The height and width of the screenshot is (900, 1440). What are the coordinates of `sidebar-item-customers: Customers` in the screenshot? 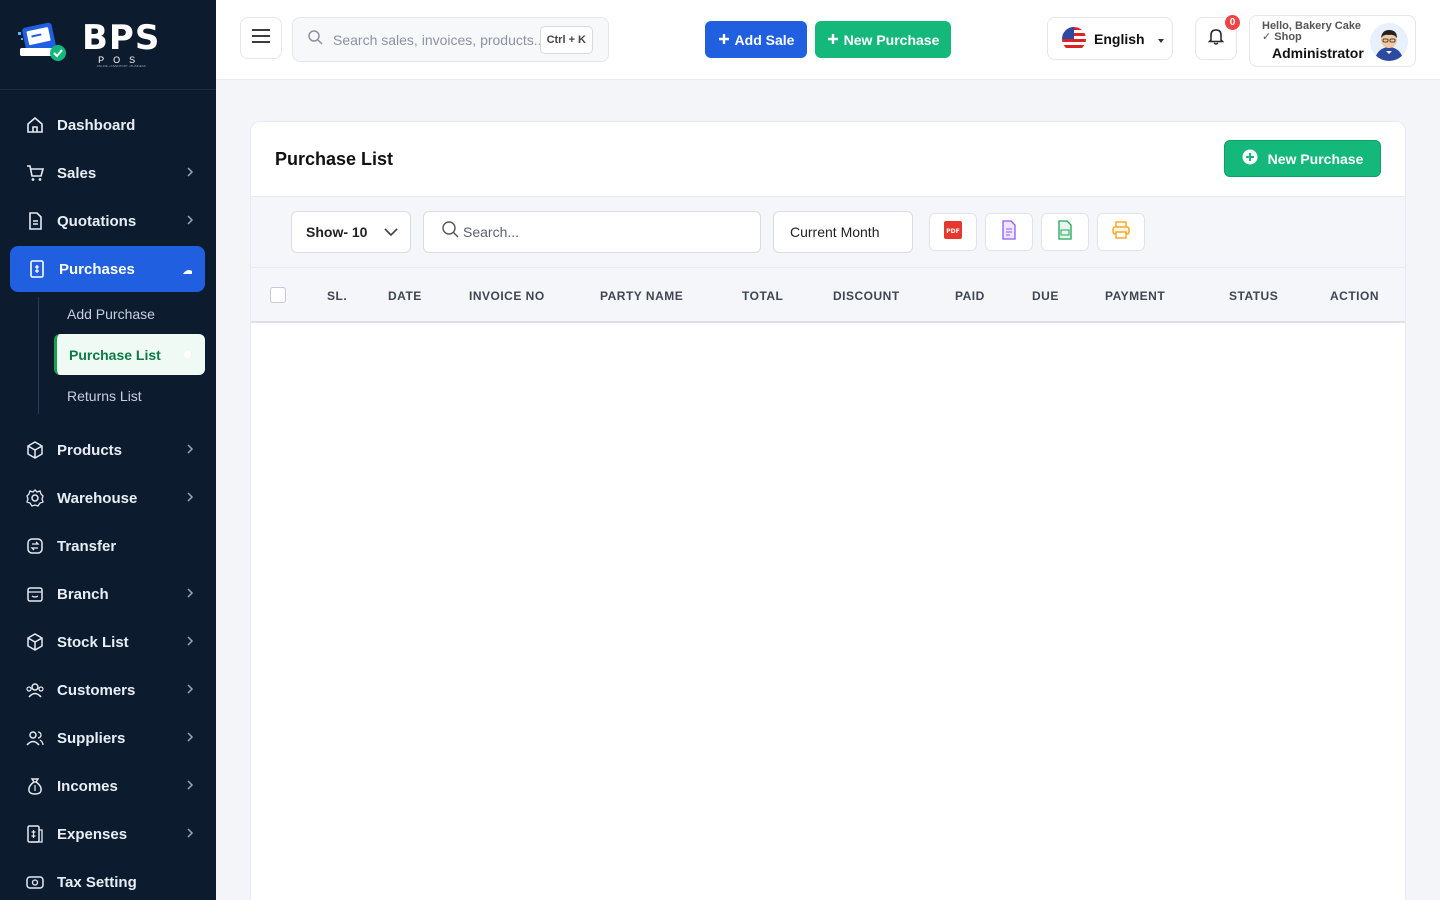 It's located at (108, 690).